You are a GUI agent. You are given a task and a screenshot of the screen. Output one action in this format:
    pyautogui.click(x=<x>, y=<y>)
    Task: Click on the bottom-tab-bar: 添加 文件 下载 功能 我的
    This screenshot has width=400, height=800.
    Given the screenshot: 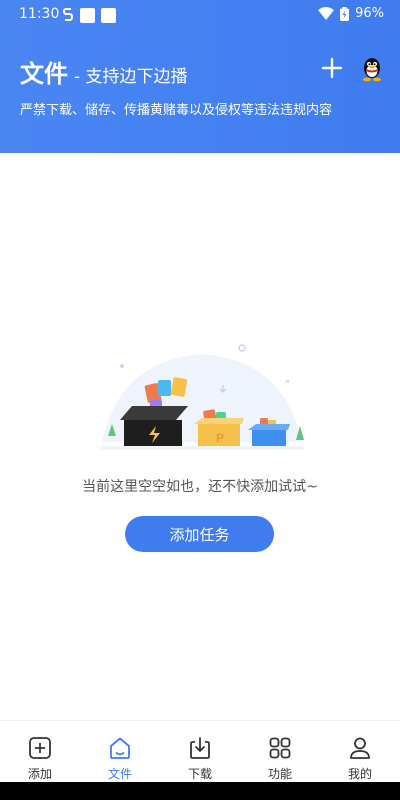 What is the action you would take?
    pyautogui.click(x=200, y=751)
    